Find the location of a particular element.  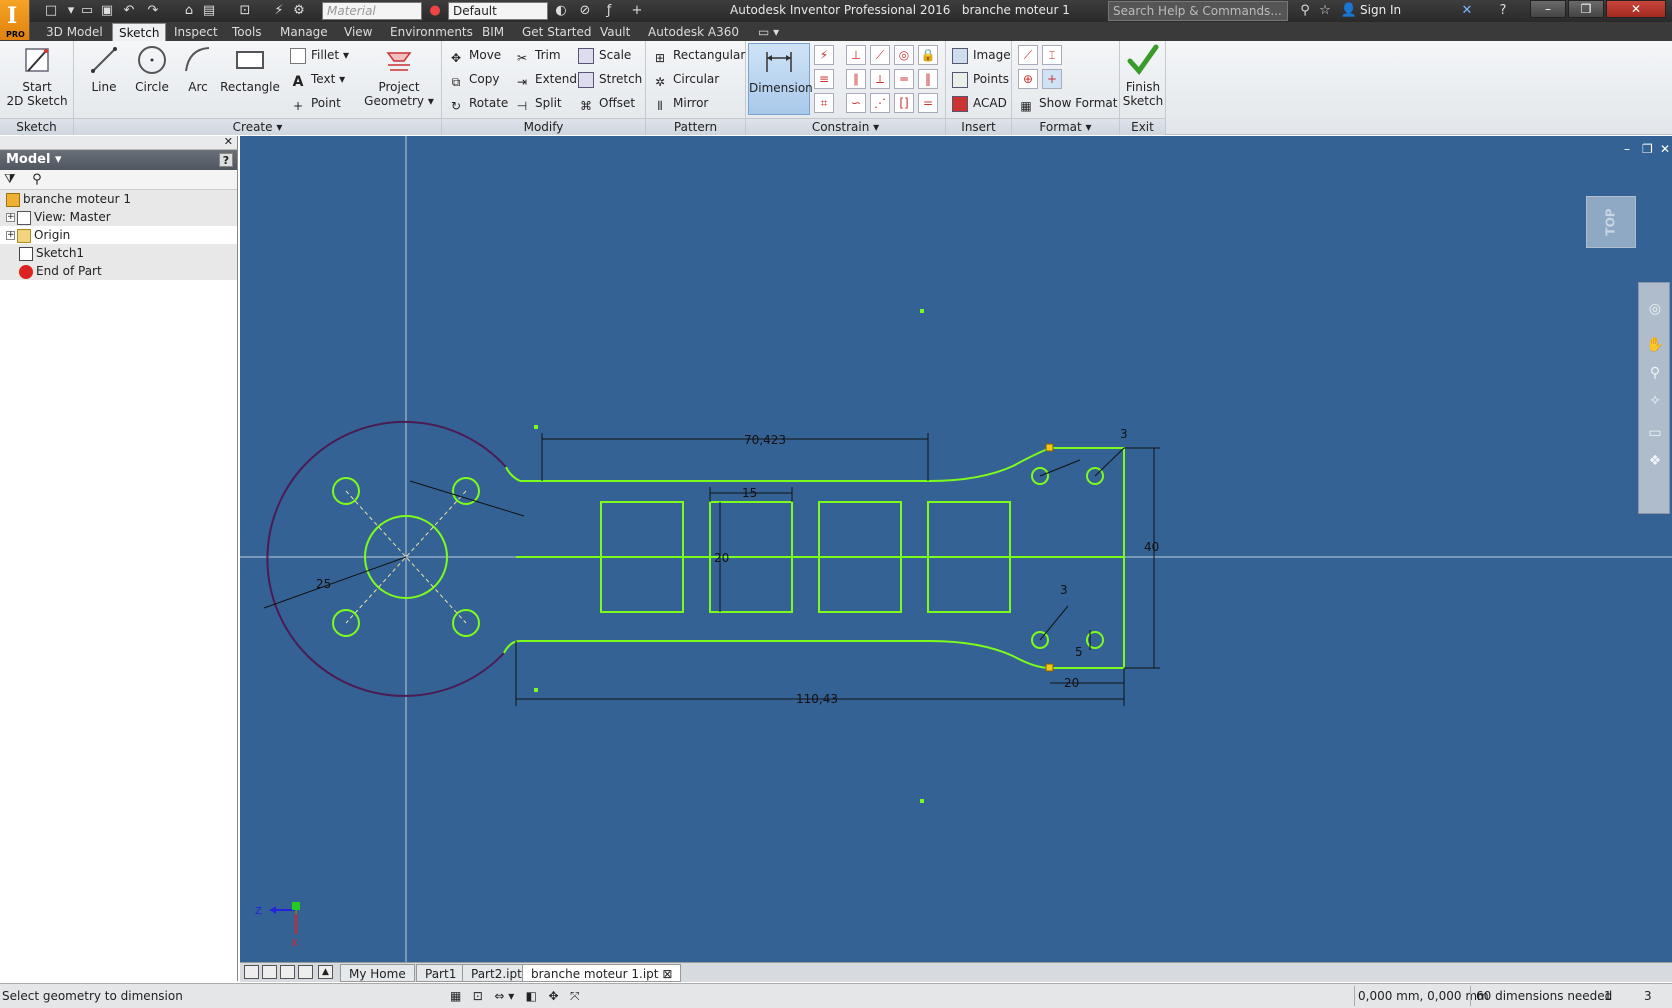

filter-icon: ⧩ is located at coordinates (10, 179).